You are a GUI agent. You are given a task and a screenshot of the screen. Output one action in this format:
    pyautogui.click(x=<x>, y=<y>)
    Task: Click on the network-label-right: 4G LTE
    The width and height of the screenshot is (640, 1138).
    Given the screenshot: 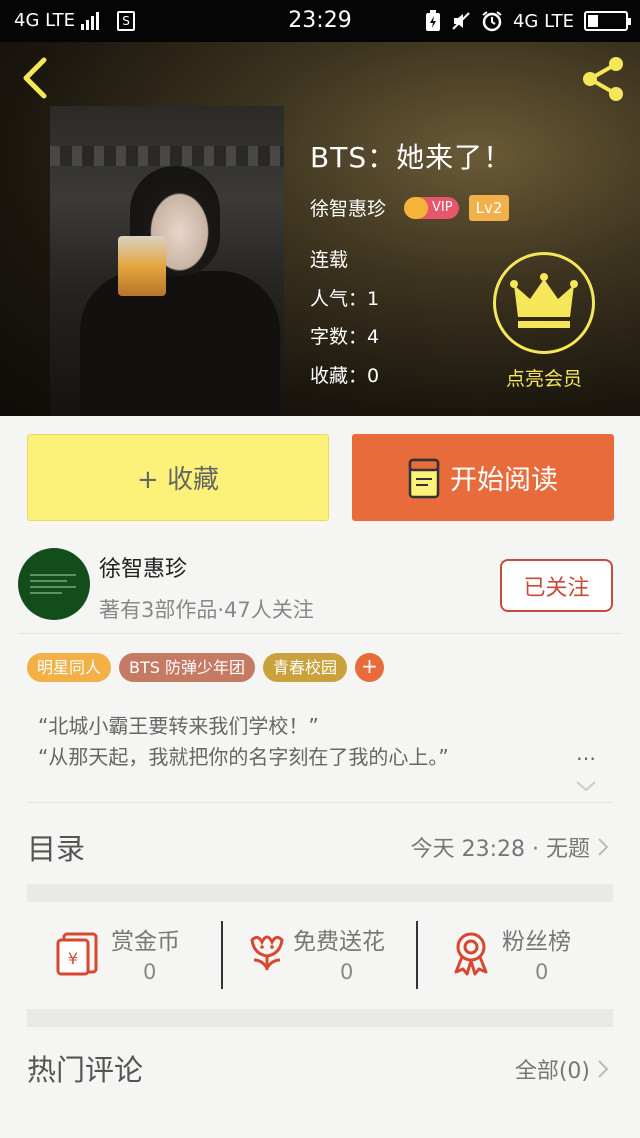 What is the action you would take?
    pyautogui.click(x=543, y=21)
    